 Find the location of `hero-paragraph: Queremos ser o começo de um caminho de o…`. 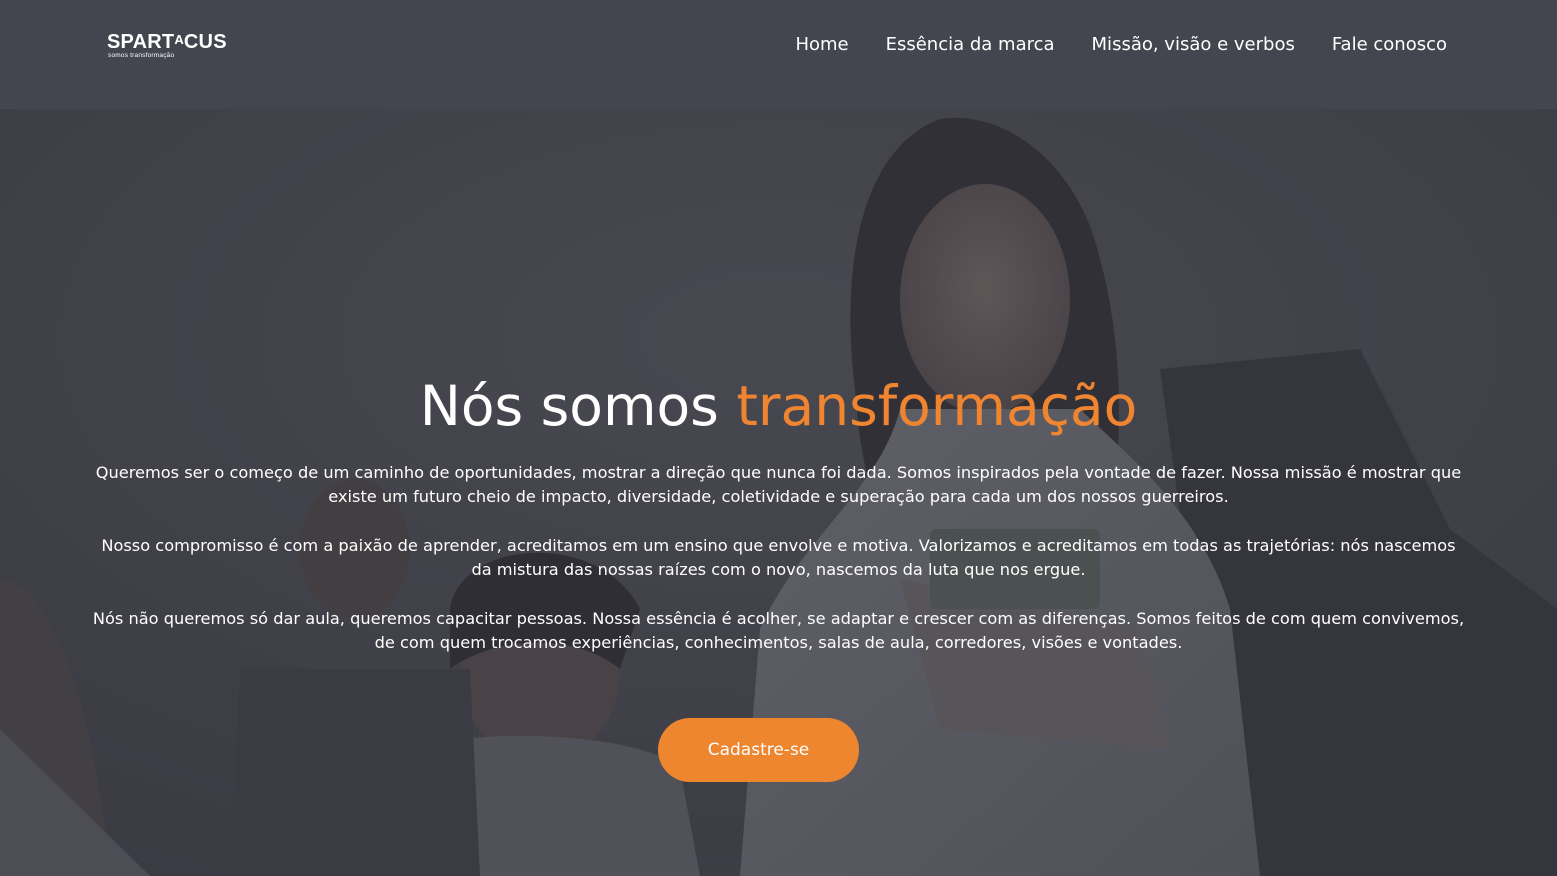

hero-paragraph: Queremos ser o começo de um caminho de o… is located at coordinates (778, 484).